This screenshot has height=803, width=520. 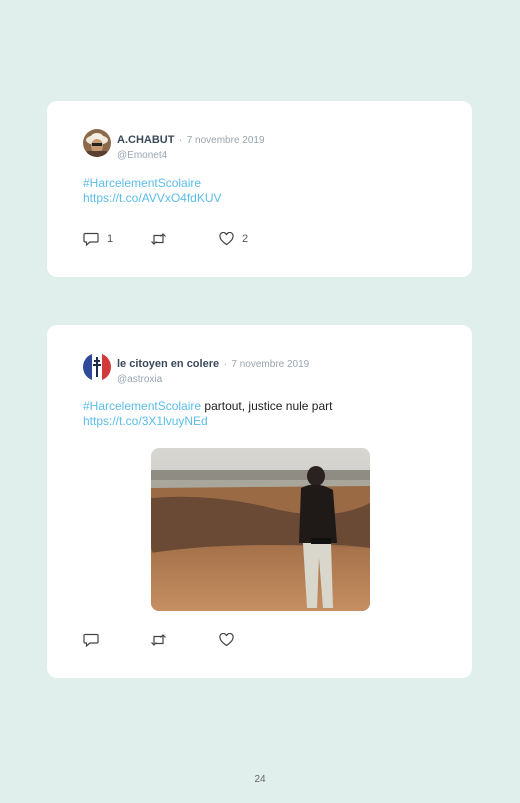 What do you see at coordinates (152, 198) in the screenshot?
I see `tweet-link: https://t.co/AVVxO4fdKUV` at bounding box center [152, 198].